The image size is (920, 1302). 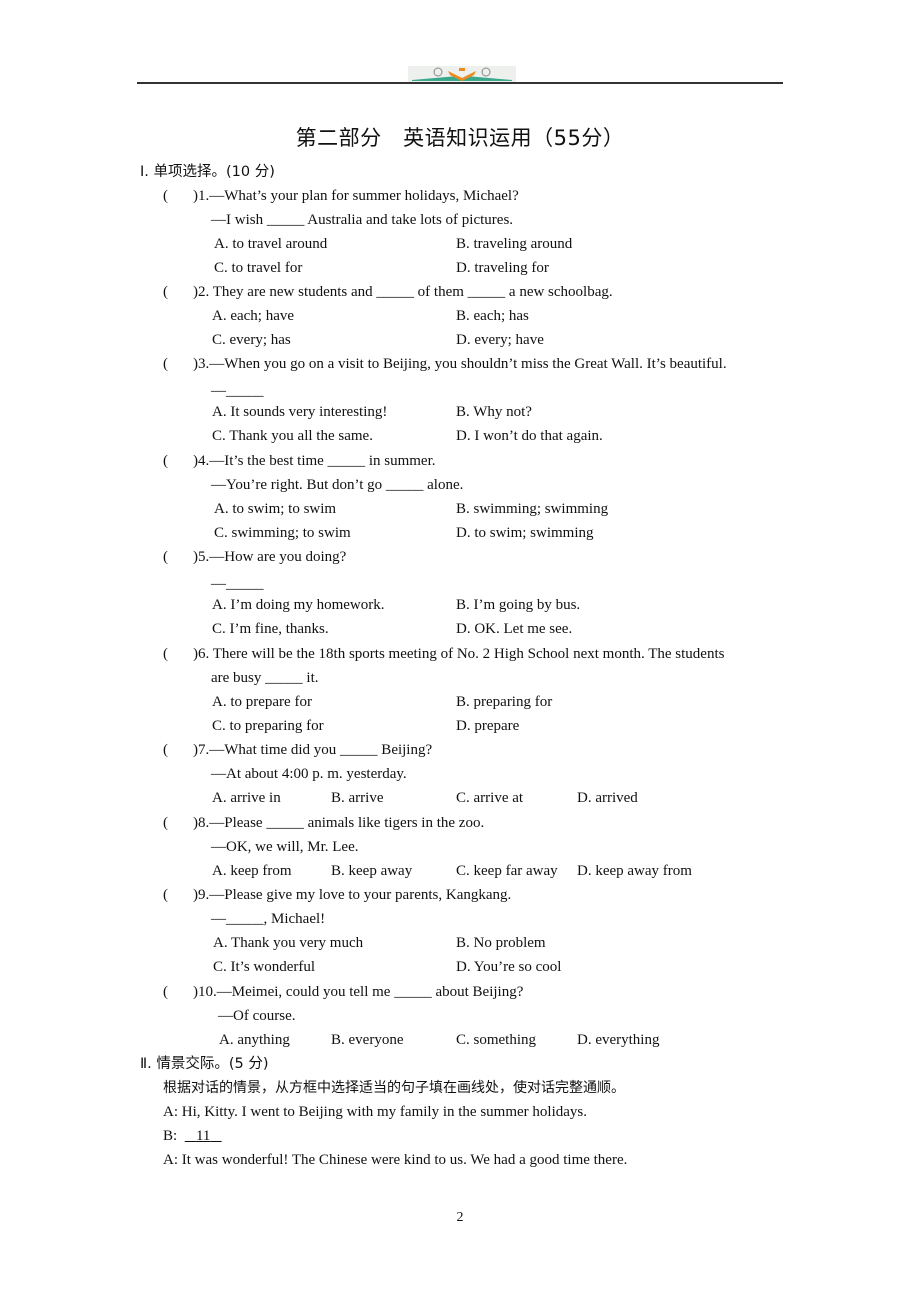 I want to click on option-2a: A. each; have, so click(x=253, y=316).